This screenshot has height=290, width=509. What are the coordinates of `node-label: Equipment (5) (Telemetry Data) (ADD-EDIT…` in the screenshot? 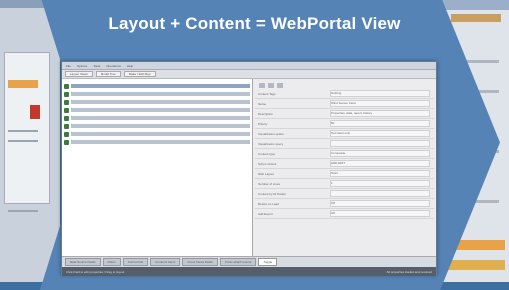 It's located at (160, 118).